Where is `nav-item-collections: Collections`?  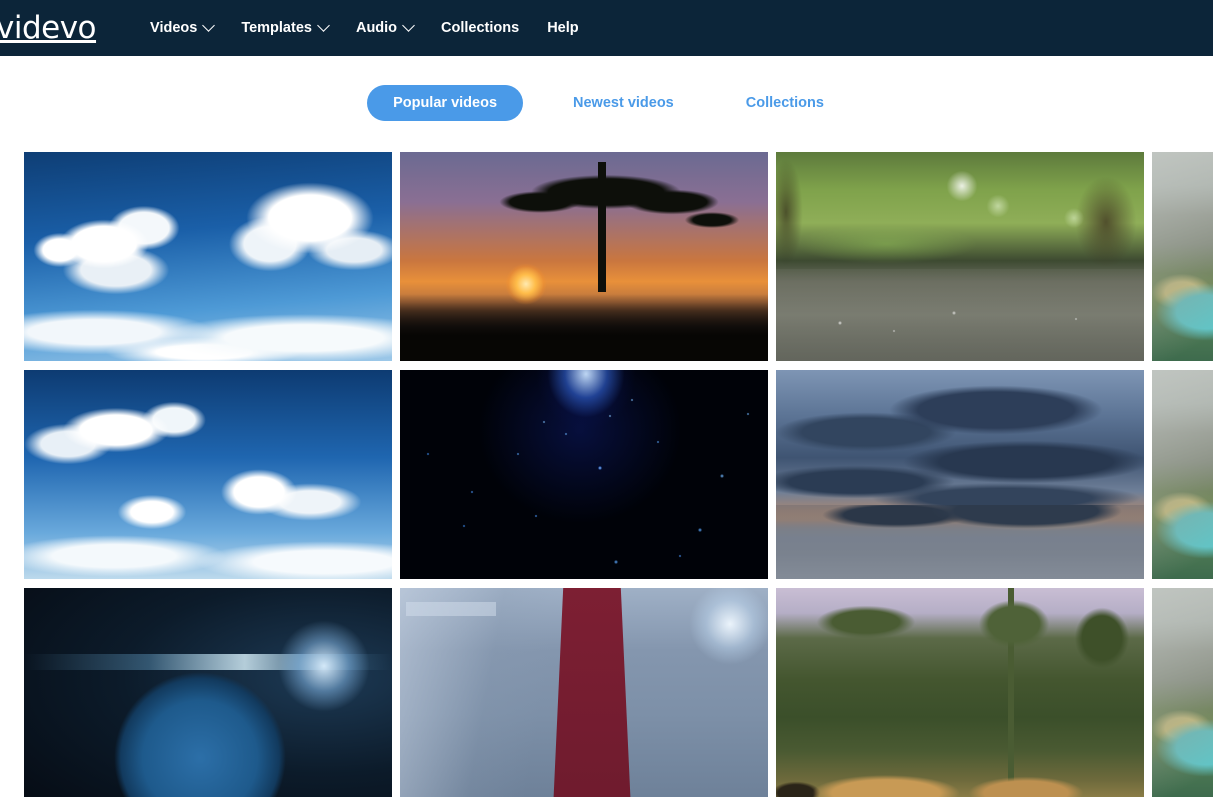 nav-item-collections: Collections is located at coordinates (480, 28).